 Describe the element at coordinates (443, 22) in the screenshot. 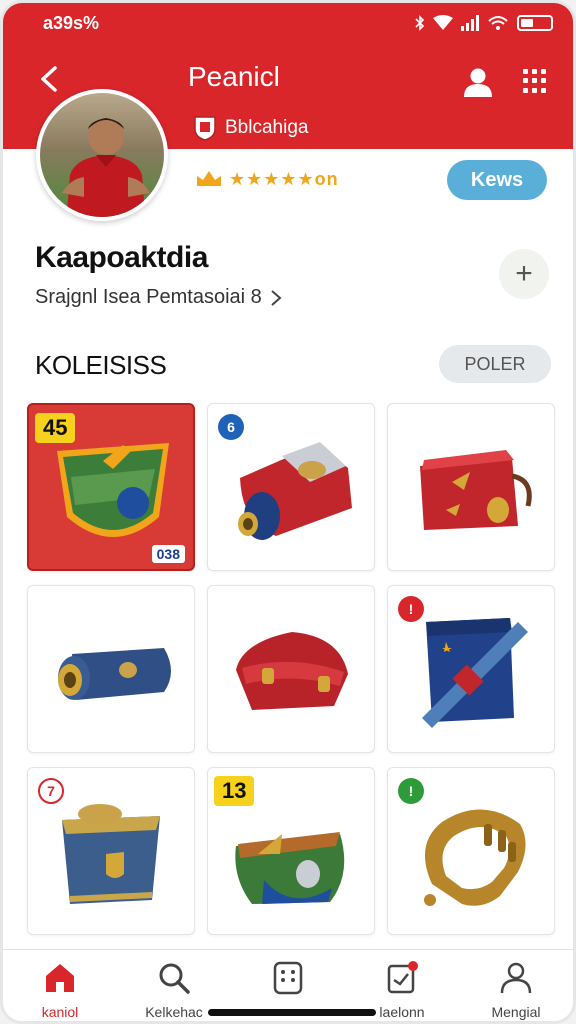

I see `wifi-icon` at that location.